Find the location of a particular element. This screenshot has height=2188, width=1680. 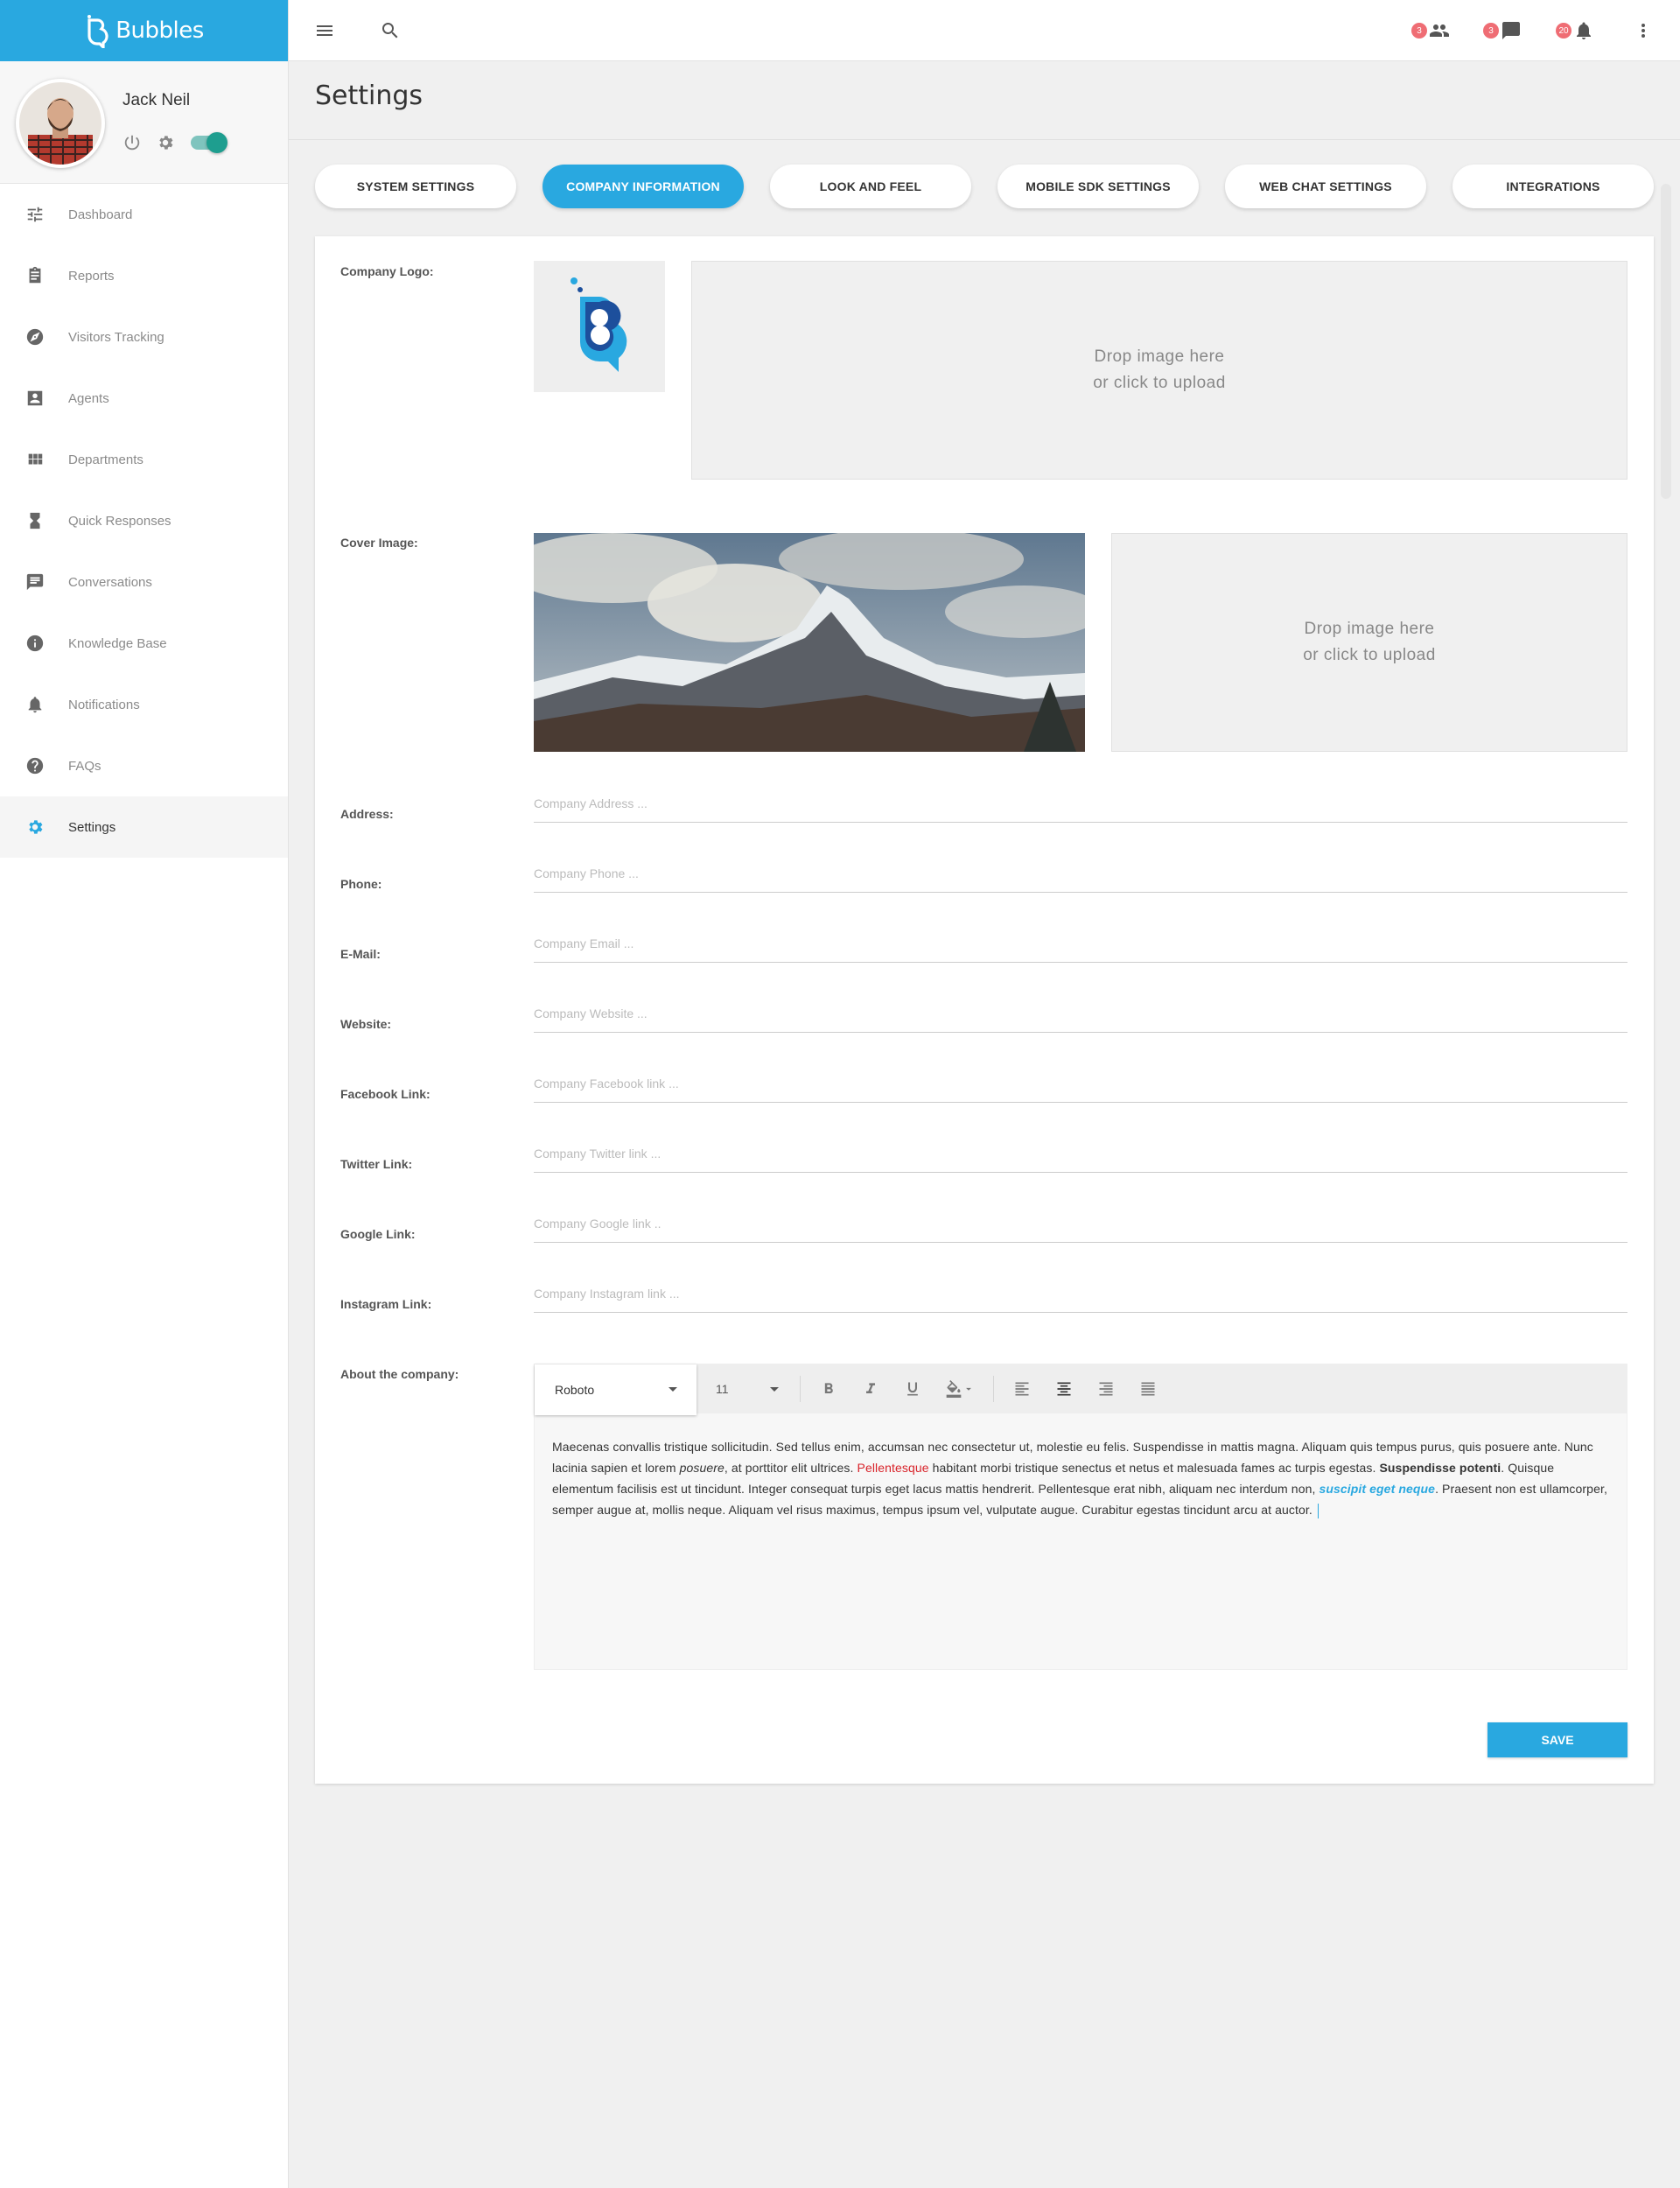

phone-field is located at coordinates (1081, 879).